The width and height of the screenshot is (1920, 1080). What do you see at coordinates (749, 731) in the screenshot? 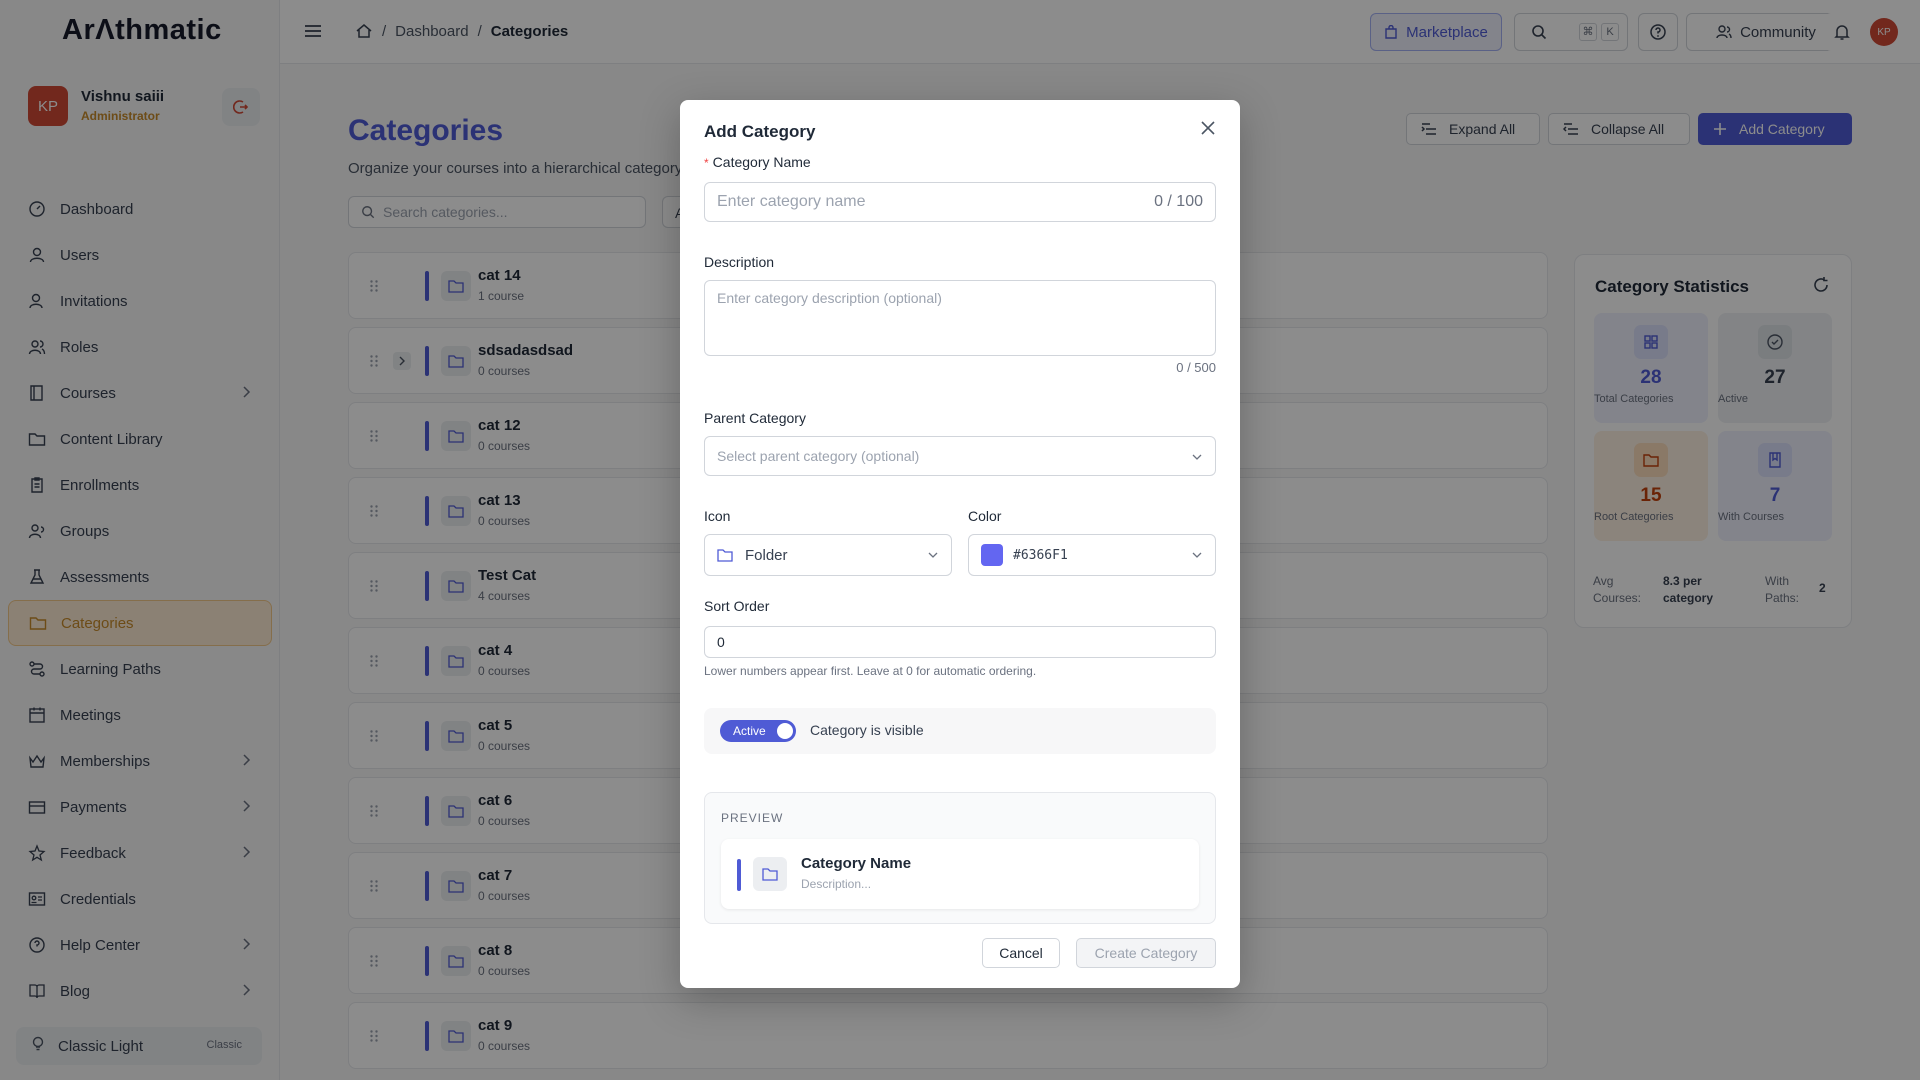
I see `active-toggle-label: Active` at bounding box center [749, 731].